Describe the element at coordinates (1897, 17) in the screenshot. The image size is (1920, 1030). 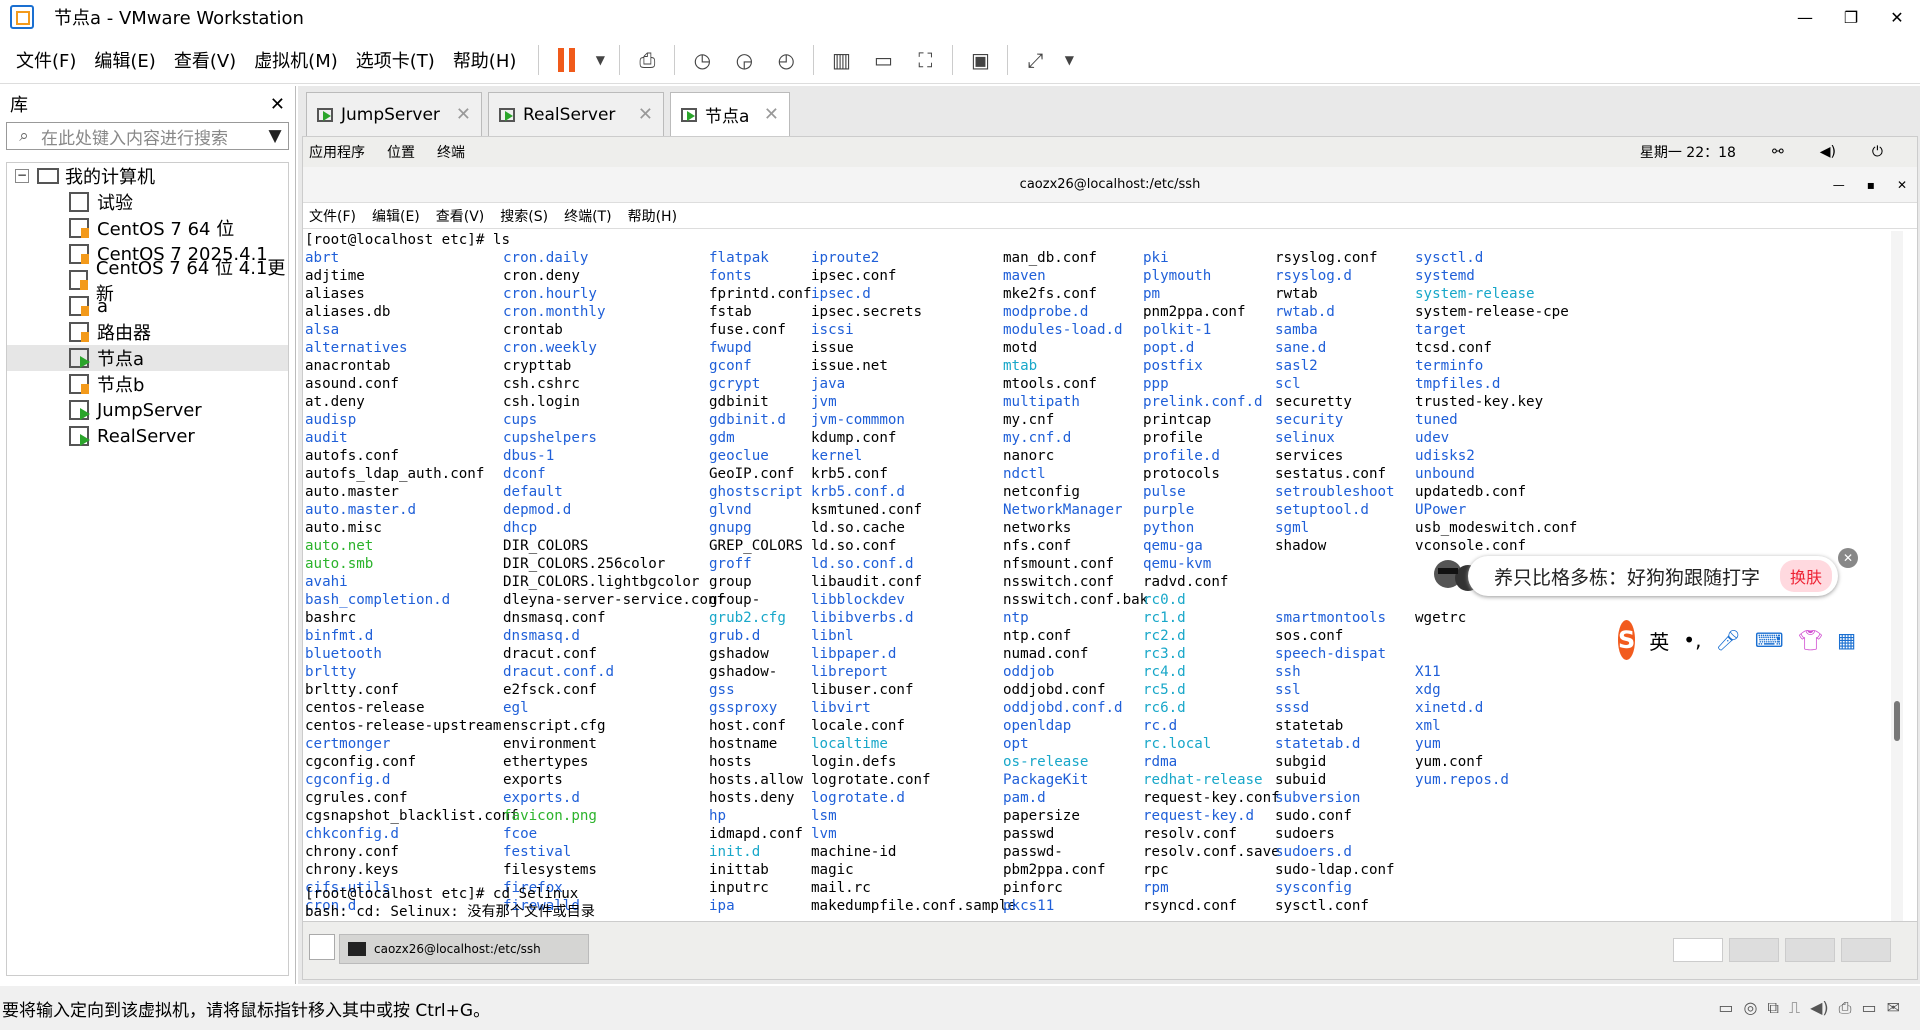
I see `close-button: ✕` at that location.